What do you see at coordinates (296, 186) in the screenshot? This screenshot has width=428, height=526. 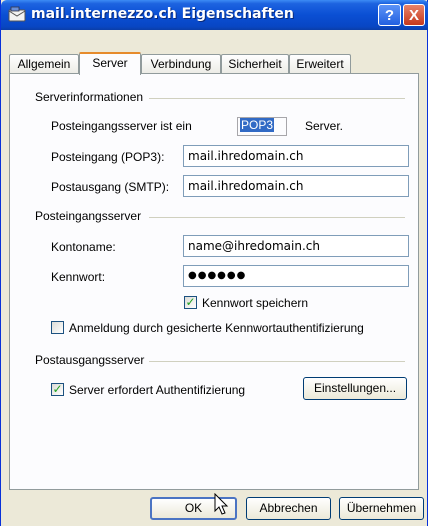 I see `outgoing-server-field: mail.ihredomain.ch` at bounding box center [296, 186].